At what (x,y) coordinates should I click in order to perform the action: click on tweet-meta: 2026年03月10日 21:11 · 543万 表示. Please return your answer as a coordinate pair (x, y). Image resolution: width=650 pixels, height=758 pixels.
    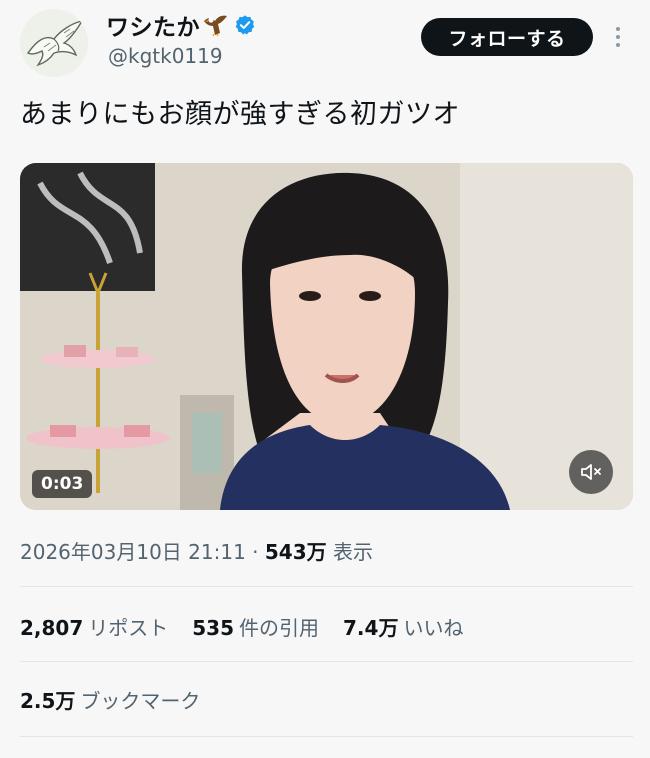
    Looking at the image, I should click on (196, 550).